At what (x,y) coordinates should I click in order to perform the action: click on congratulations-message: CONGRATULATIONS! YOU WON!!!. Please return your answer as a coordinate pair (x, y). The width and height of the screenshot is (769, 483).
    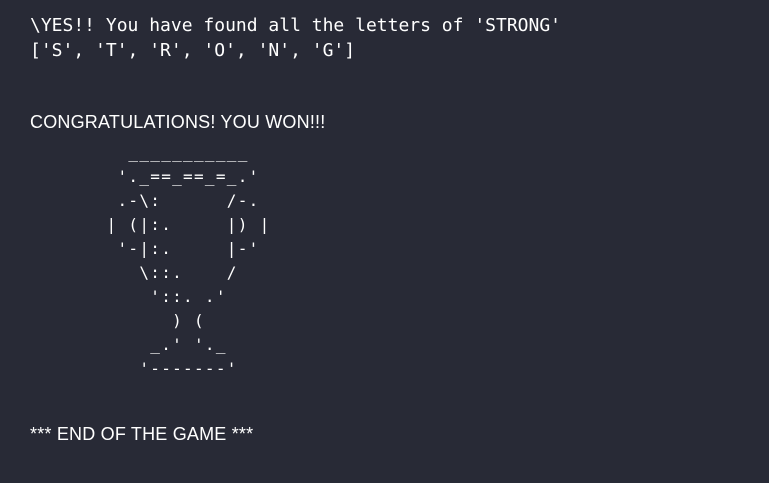
    Looking at the image, I should click on (178, 122).